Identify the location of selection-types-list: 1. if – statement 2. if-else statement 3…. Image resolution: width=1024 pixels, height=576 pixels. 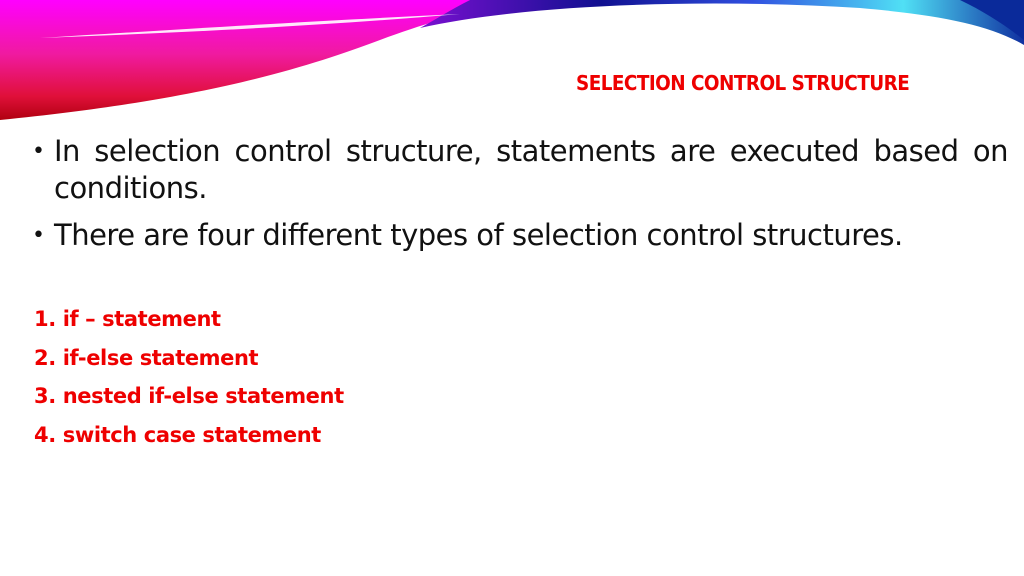
(189, 377).